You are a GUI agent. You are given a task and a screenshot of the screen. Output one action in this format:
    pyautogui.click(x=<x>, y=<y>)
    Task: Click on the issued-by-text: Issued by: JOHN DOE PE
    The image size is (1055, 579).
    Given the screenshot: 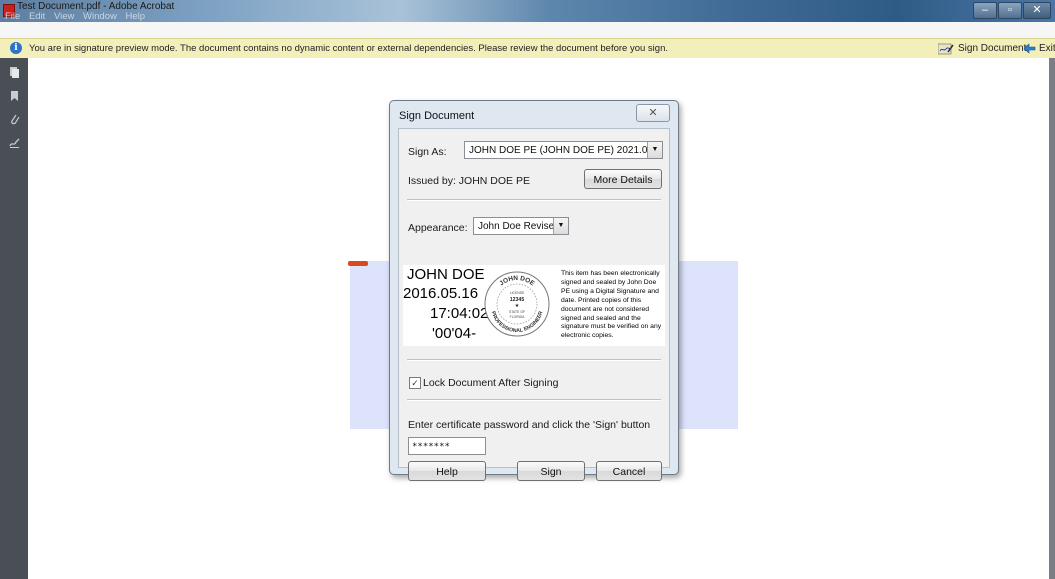 What is the action you would take?
    pyautogui.click(x=469, y=181)
    